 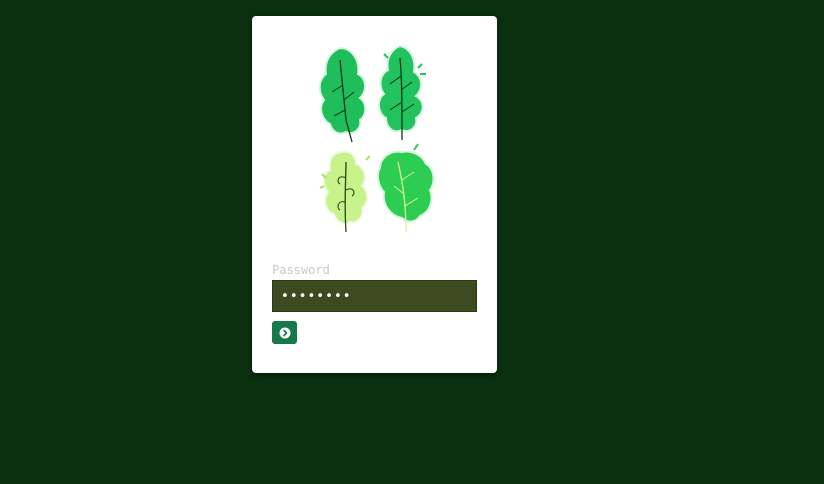 What do you see at coordinates (405, 188) in the screenshot?
I see `round-leaf-icon` at bounding box center [405, 188].